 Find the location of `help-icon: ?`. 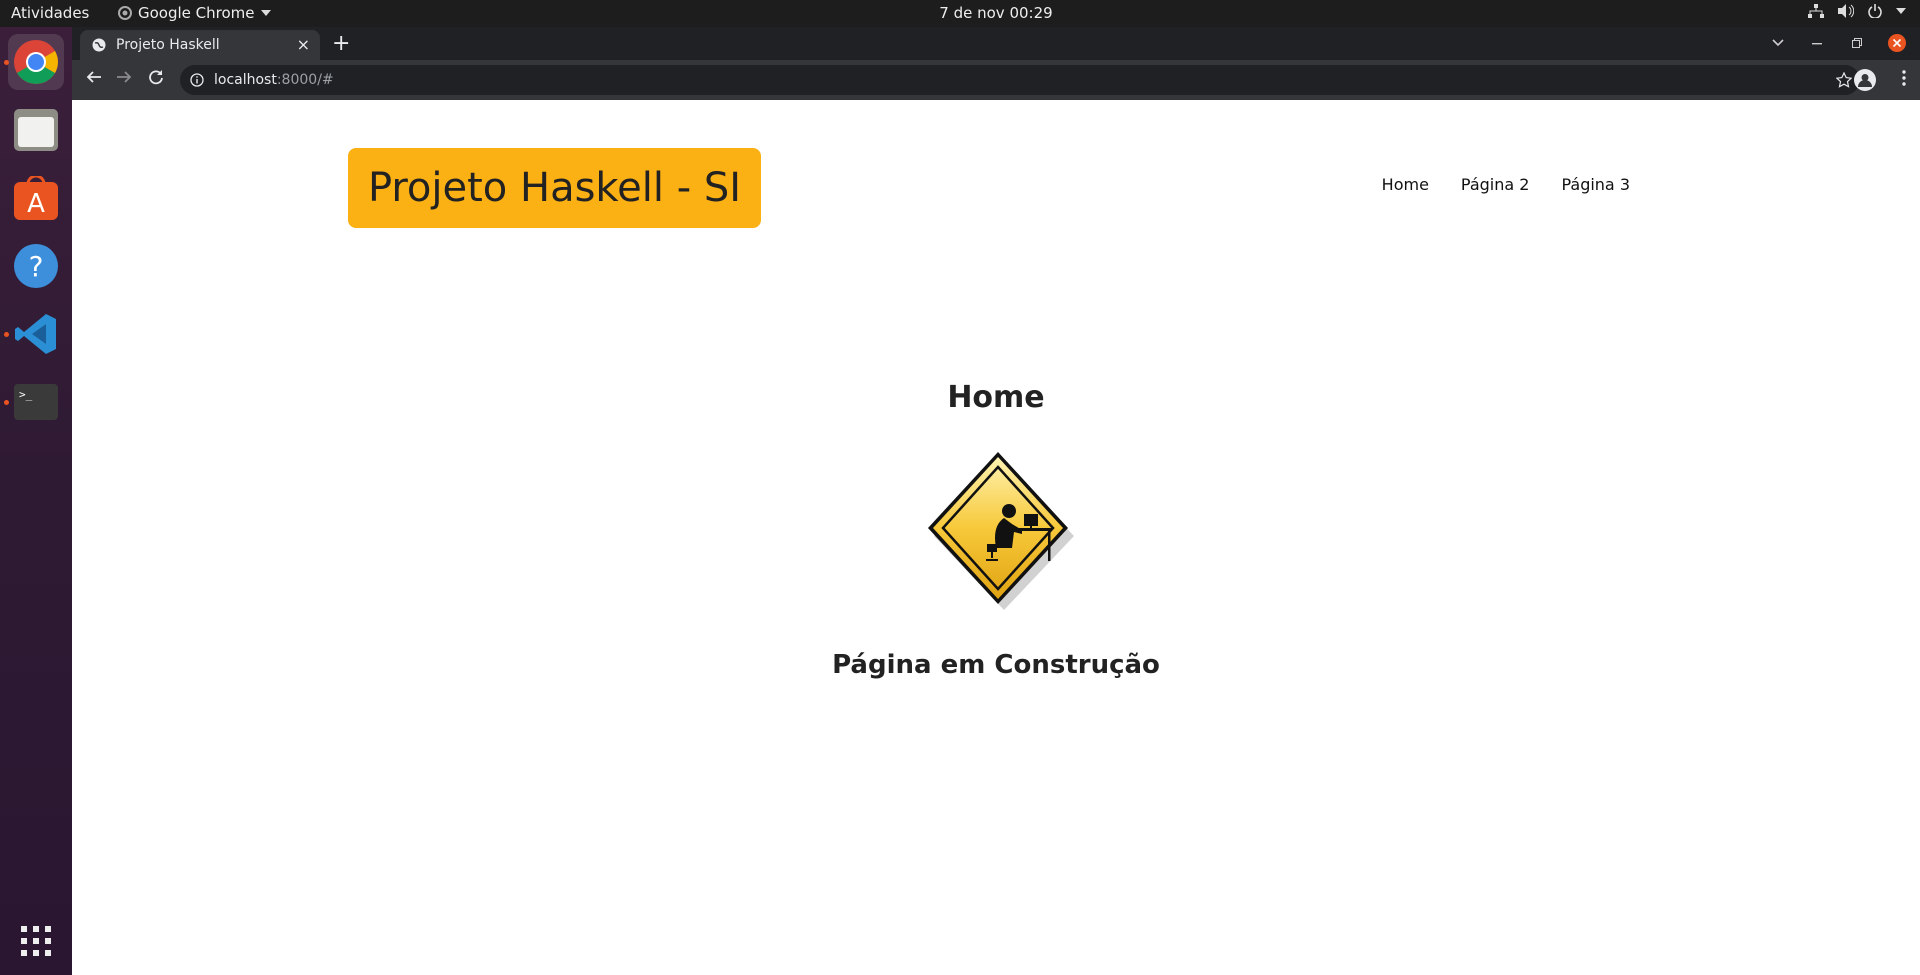

help-icon: ? is located at coordinates (36, 266).